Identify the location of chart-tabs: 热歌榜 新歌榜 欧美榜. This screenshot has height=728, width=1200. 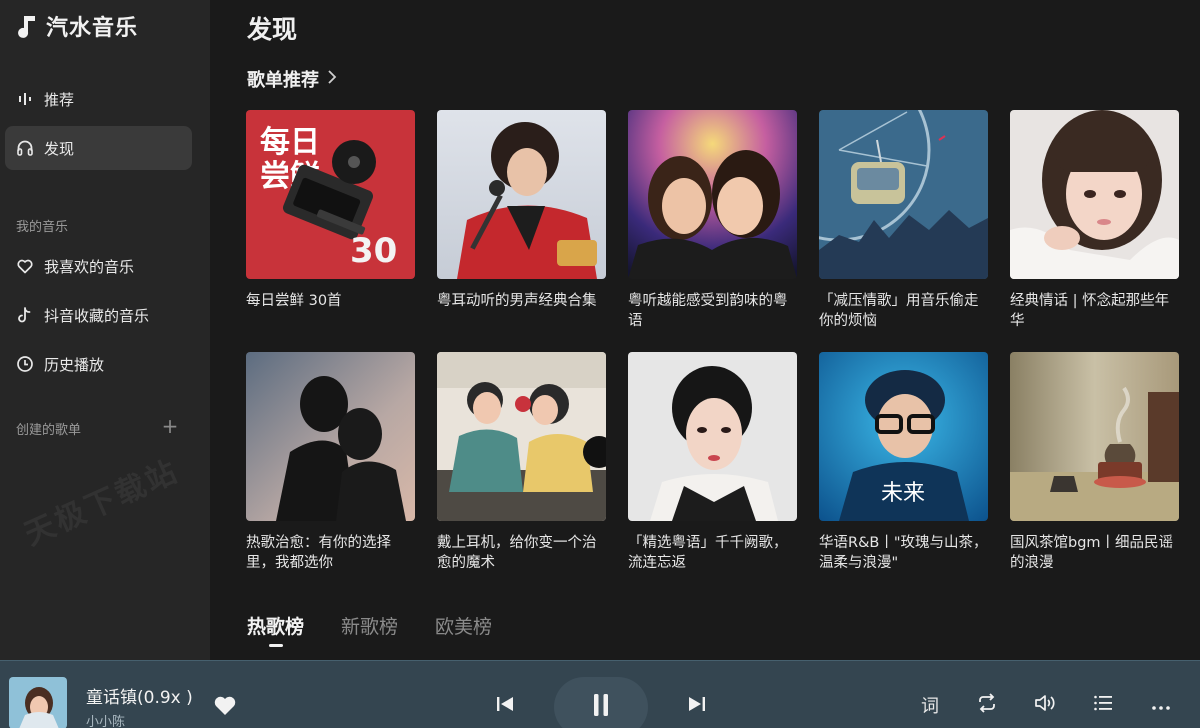
(369, 629).